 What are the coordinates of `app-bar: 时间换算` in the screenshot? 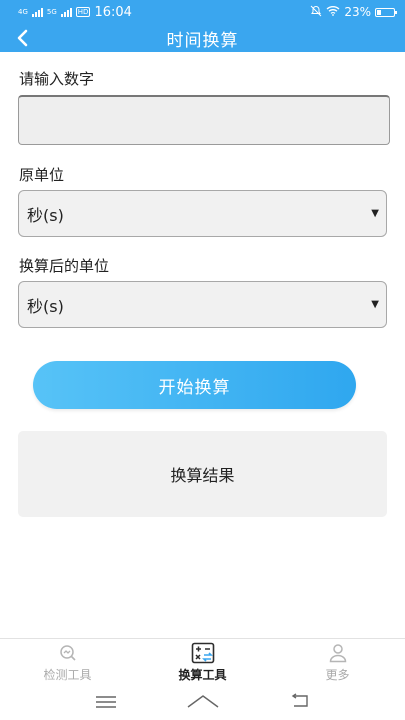 It's located at (202, 38).